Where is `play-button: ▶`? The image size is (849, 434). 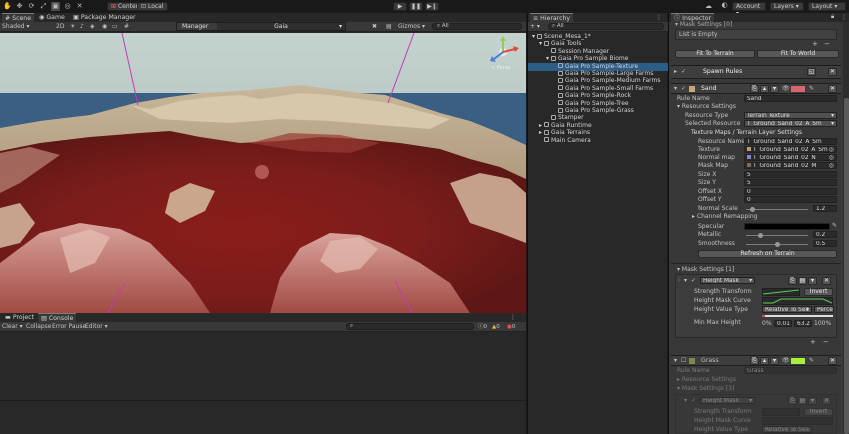
play-button: ▶ is located at coordinates (400, 6).